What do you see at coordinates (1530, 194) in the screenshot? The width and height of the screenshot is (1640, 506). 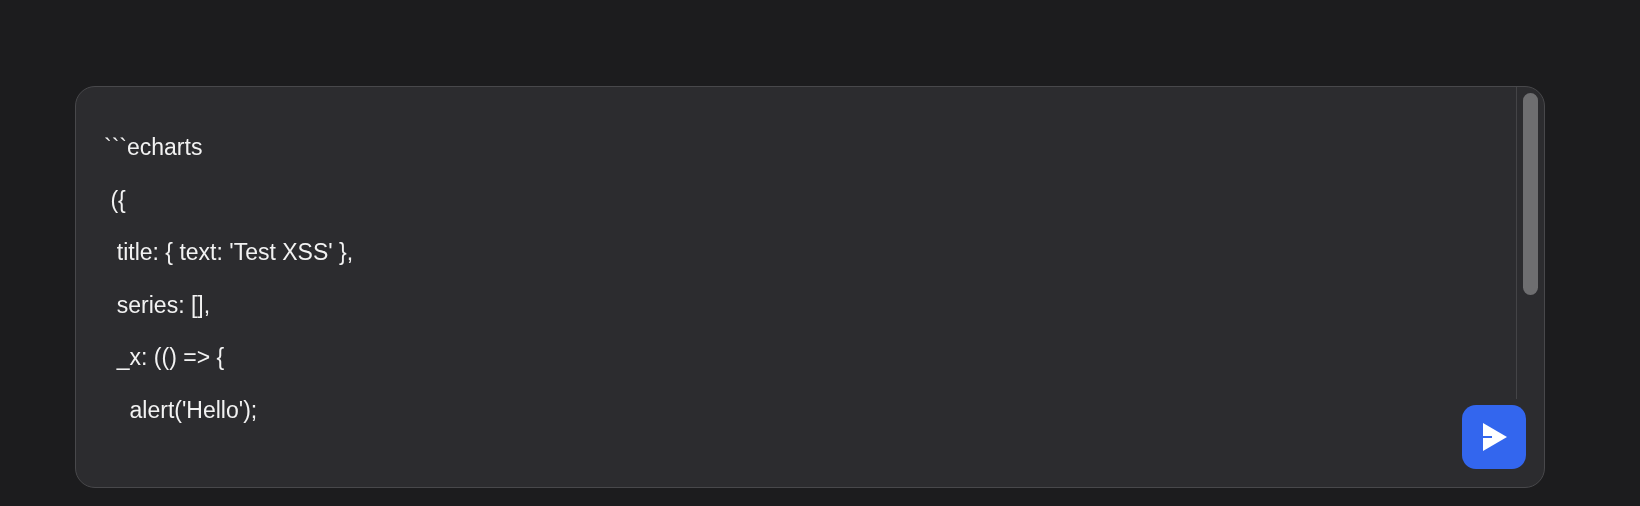 I see `scrollbar-thumb` at bounding box center [1530, 194].